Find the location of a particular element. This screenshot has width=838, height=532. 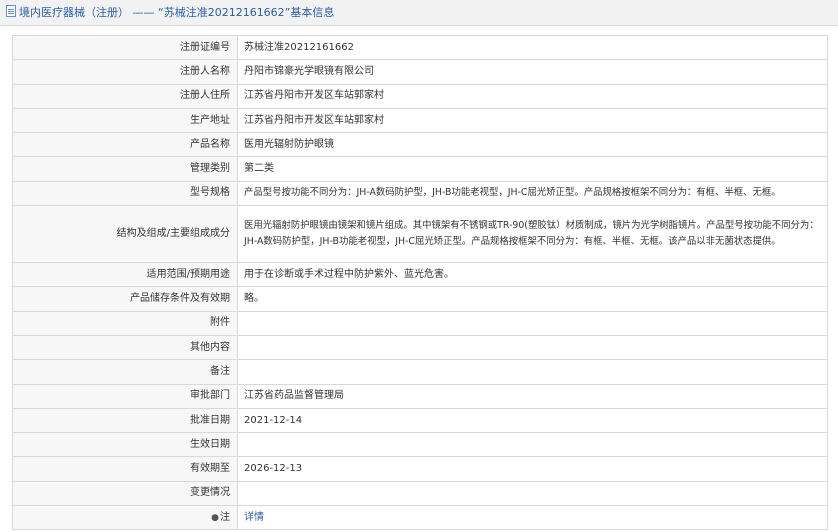

table-row: 生产地址 江苏省丹阳市开发区车站郭家村 is located at coordinates (420, 120).